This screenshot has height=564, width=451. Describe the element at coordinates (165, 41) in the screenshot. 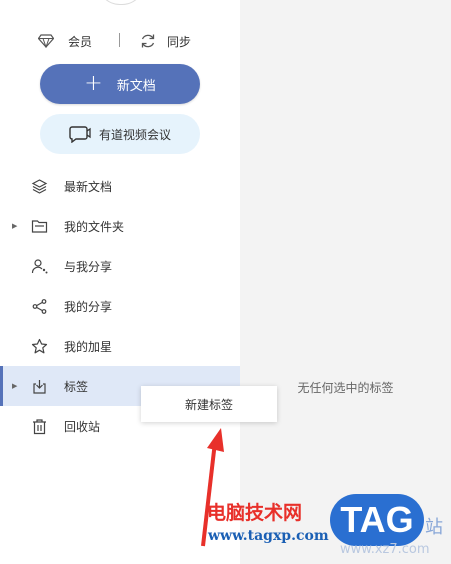

I see `sync-button: 同步` at that location.